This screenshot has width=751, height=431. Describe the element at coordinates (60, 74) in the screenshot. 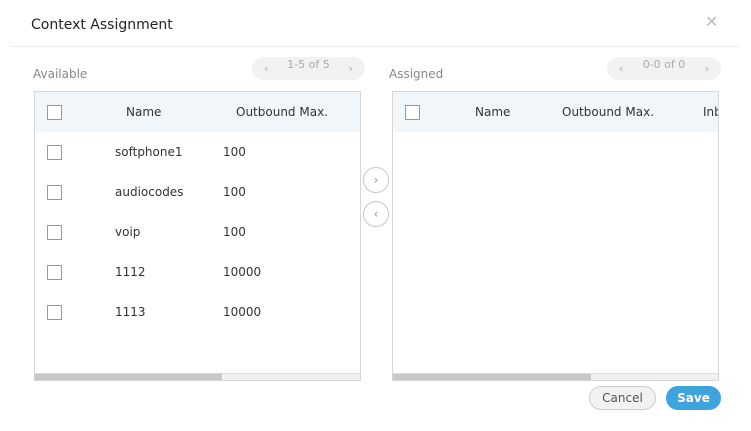

I see `available-label: Available` at that location.